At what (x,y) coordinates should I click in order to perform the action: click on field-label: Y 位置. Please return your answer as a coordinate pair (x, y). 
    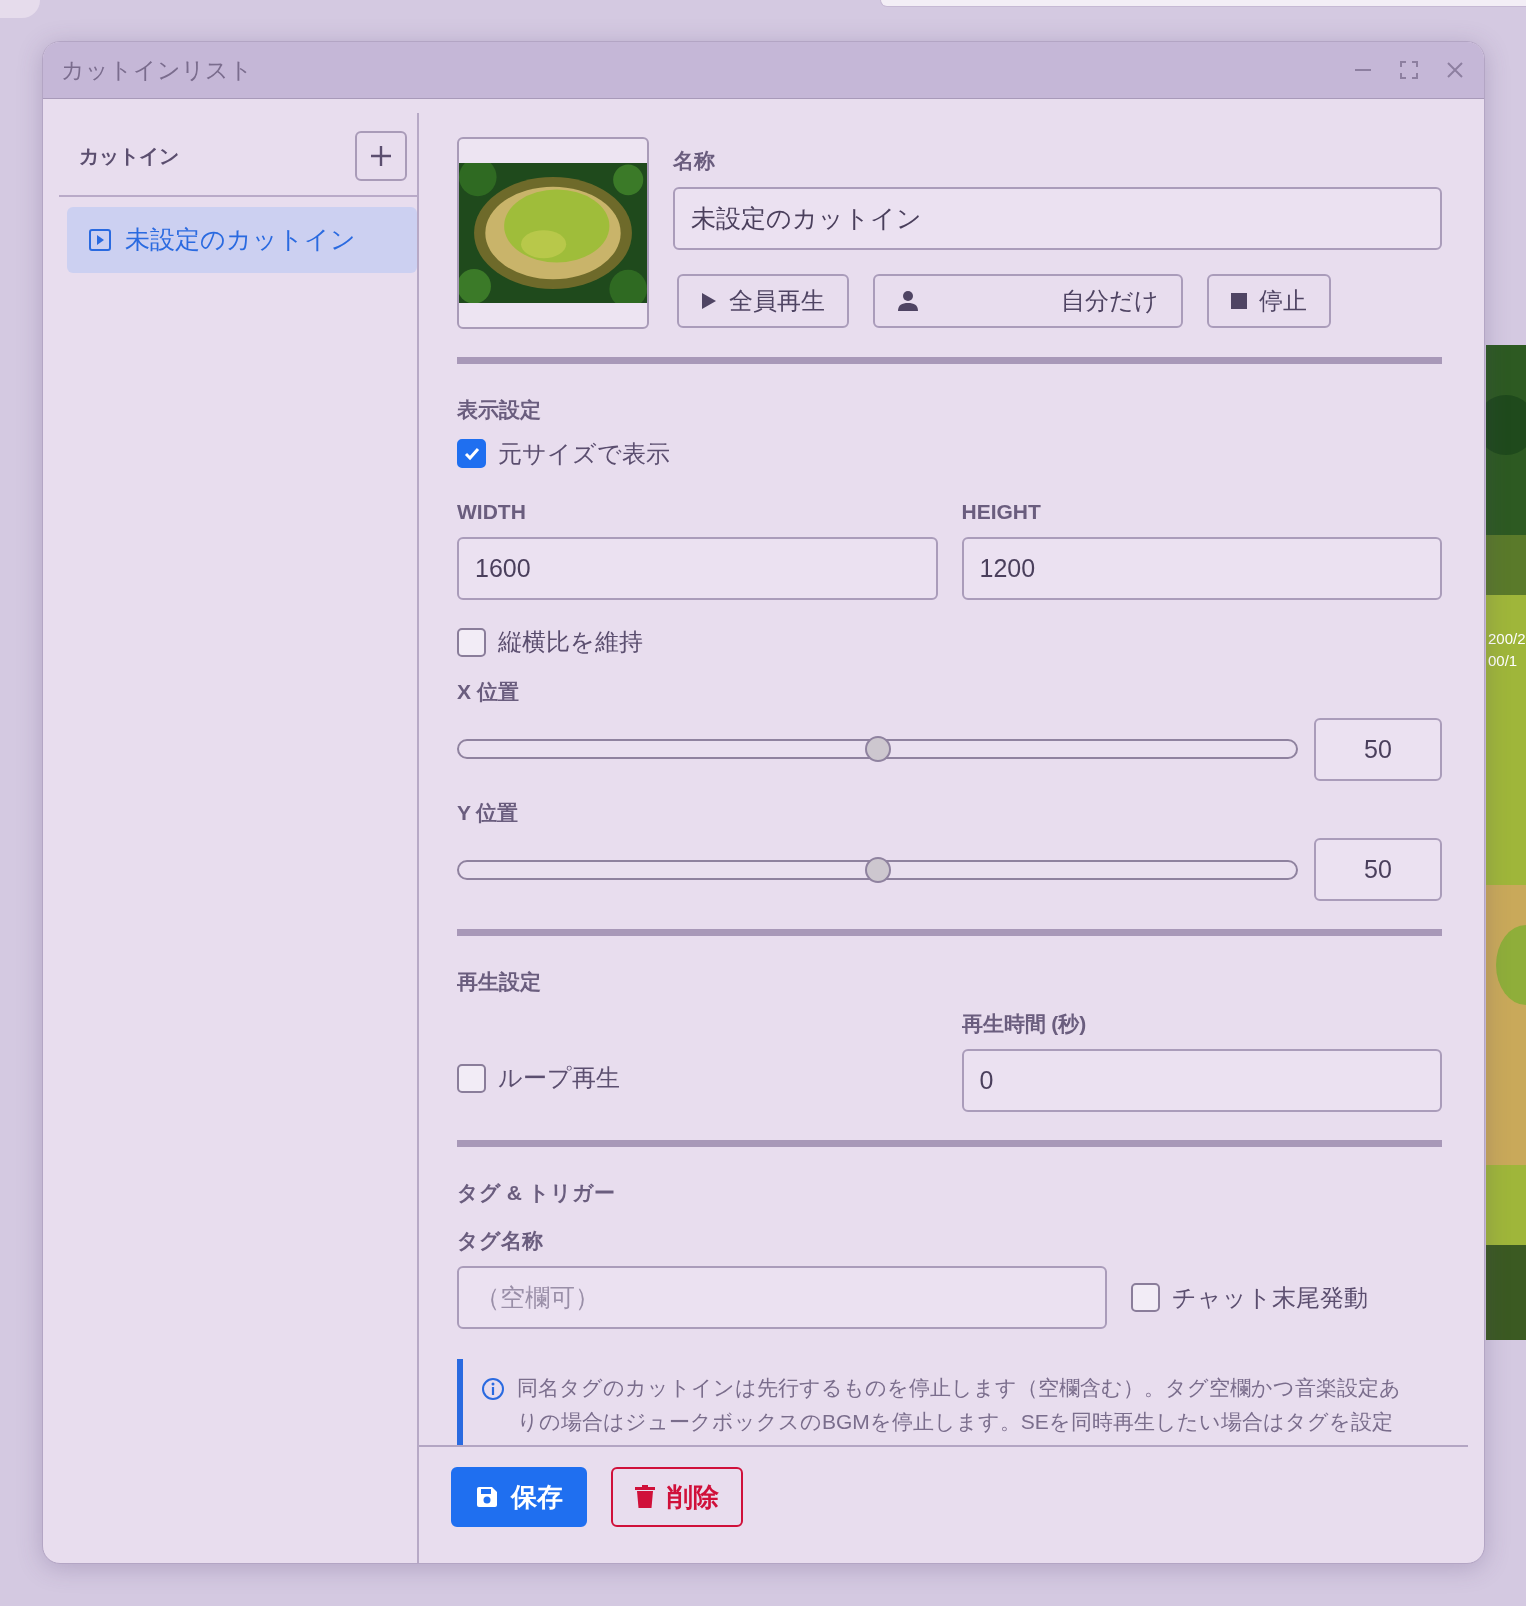
    Looking at the image, I should click on (488, 812).